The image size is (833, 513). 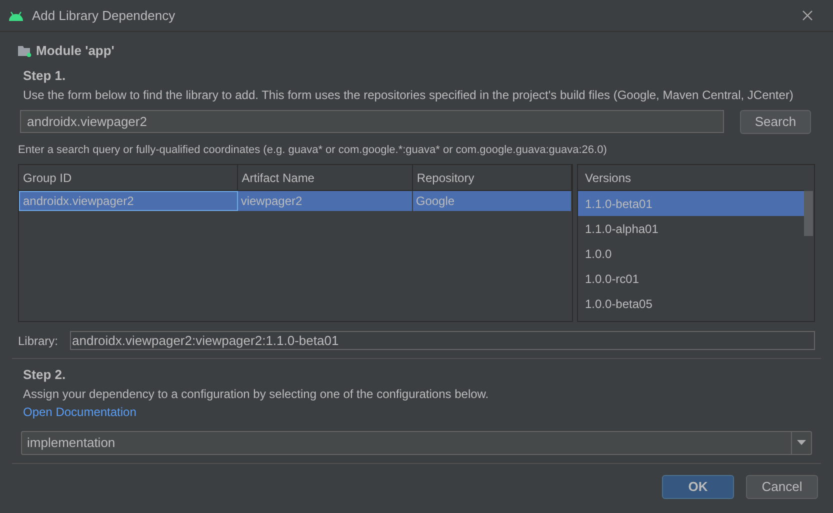 I want to click on table-cell: viewpager2, so click(x=325, y=201).